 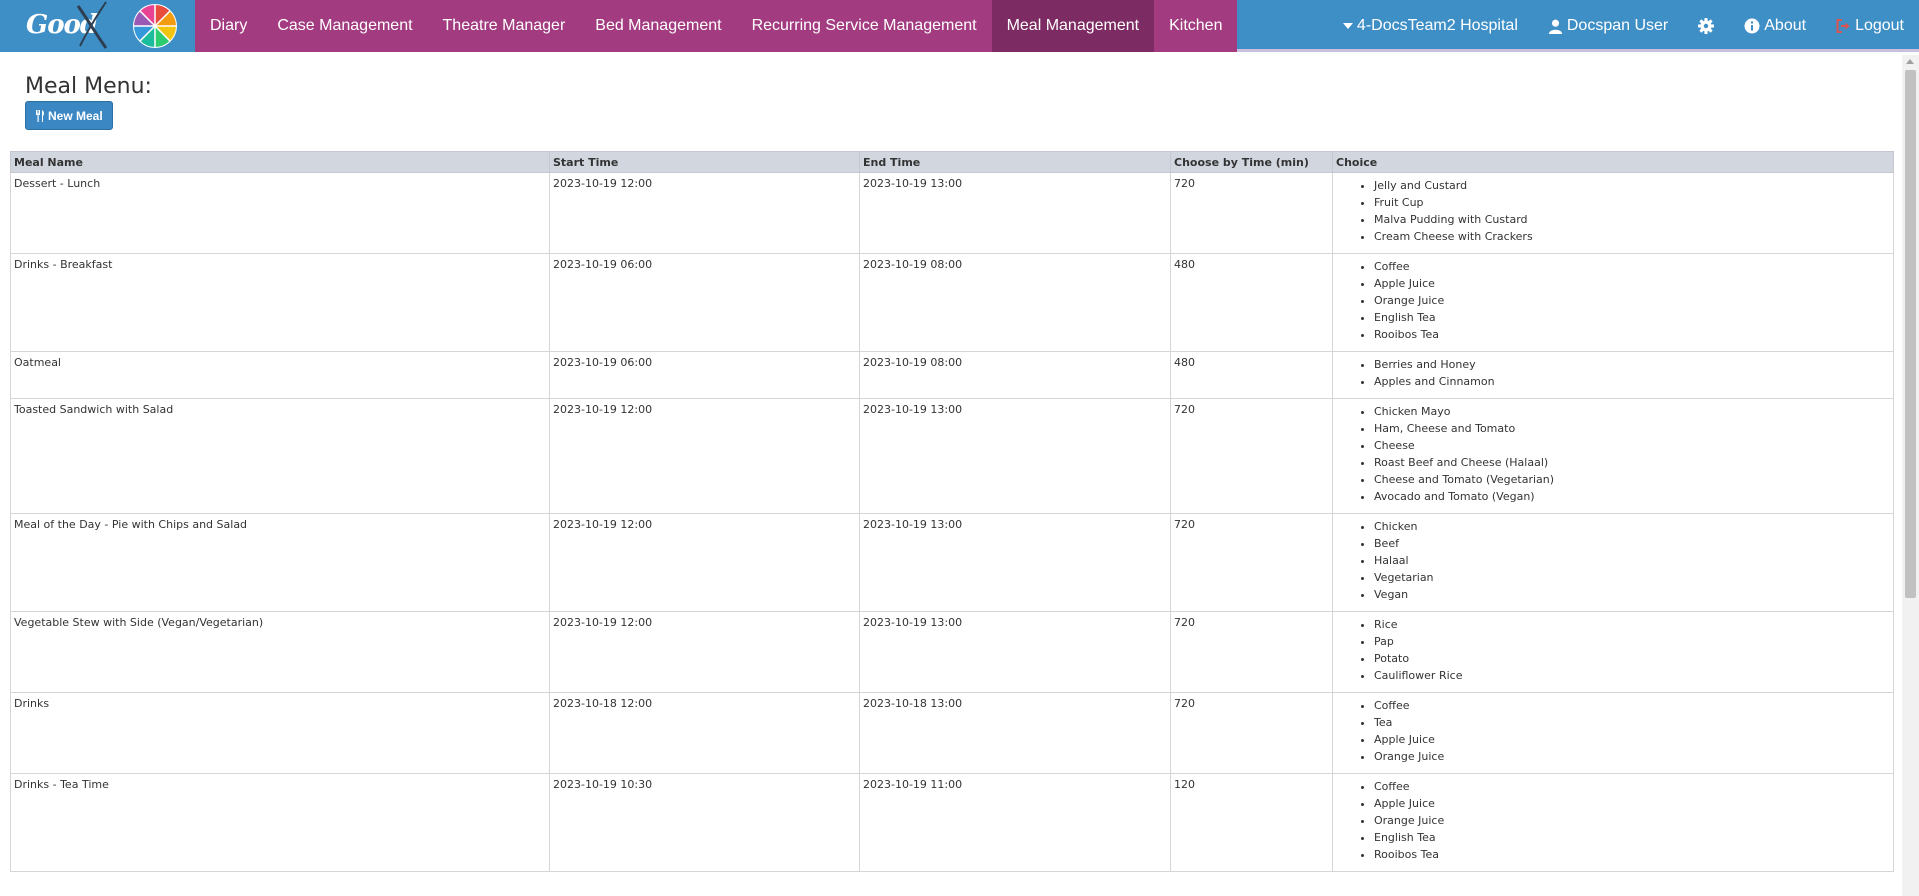 What do you see at coordinates (280, 375) in the screenshot?
I see `meal-name-cell: Oatmeal` at bounding box center [280, 375].